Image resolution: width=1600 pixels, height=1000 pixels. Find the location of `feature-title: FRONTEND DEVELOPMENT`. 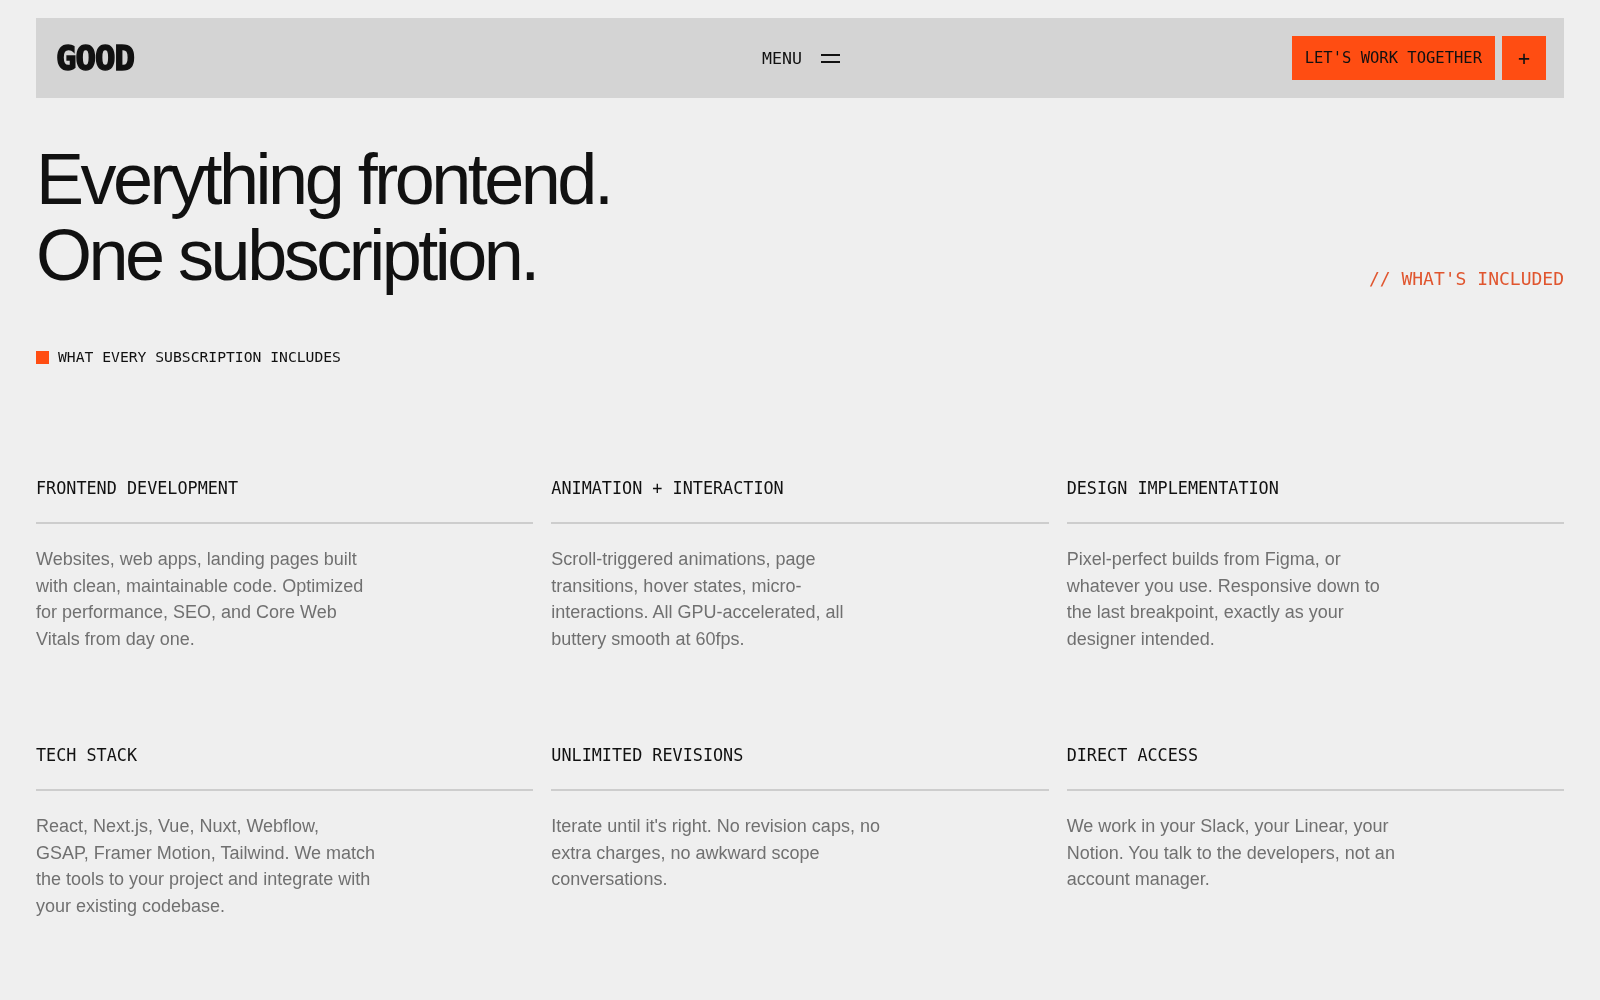

feature-title: FRONTEND DEVELOPMENT is located at coordinates (285, 501).